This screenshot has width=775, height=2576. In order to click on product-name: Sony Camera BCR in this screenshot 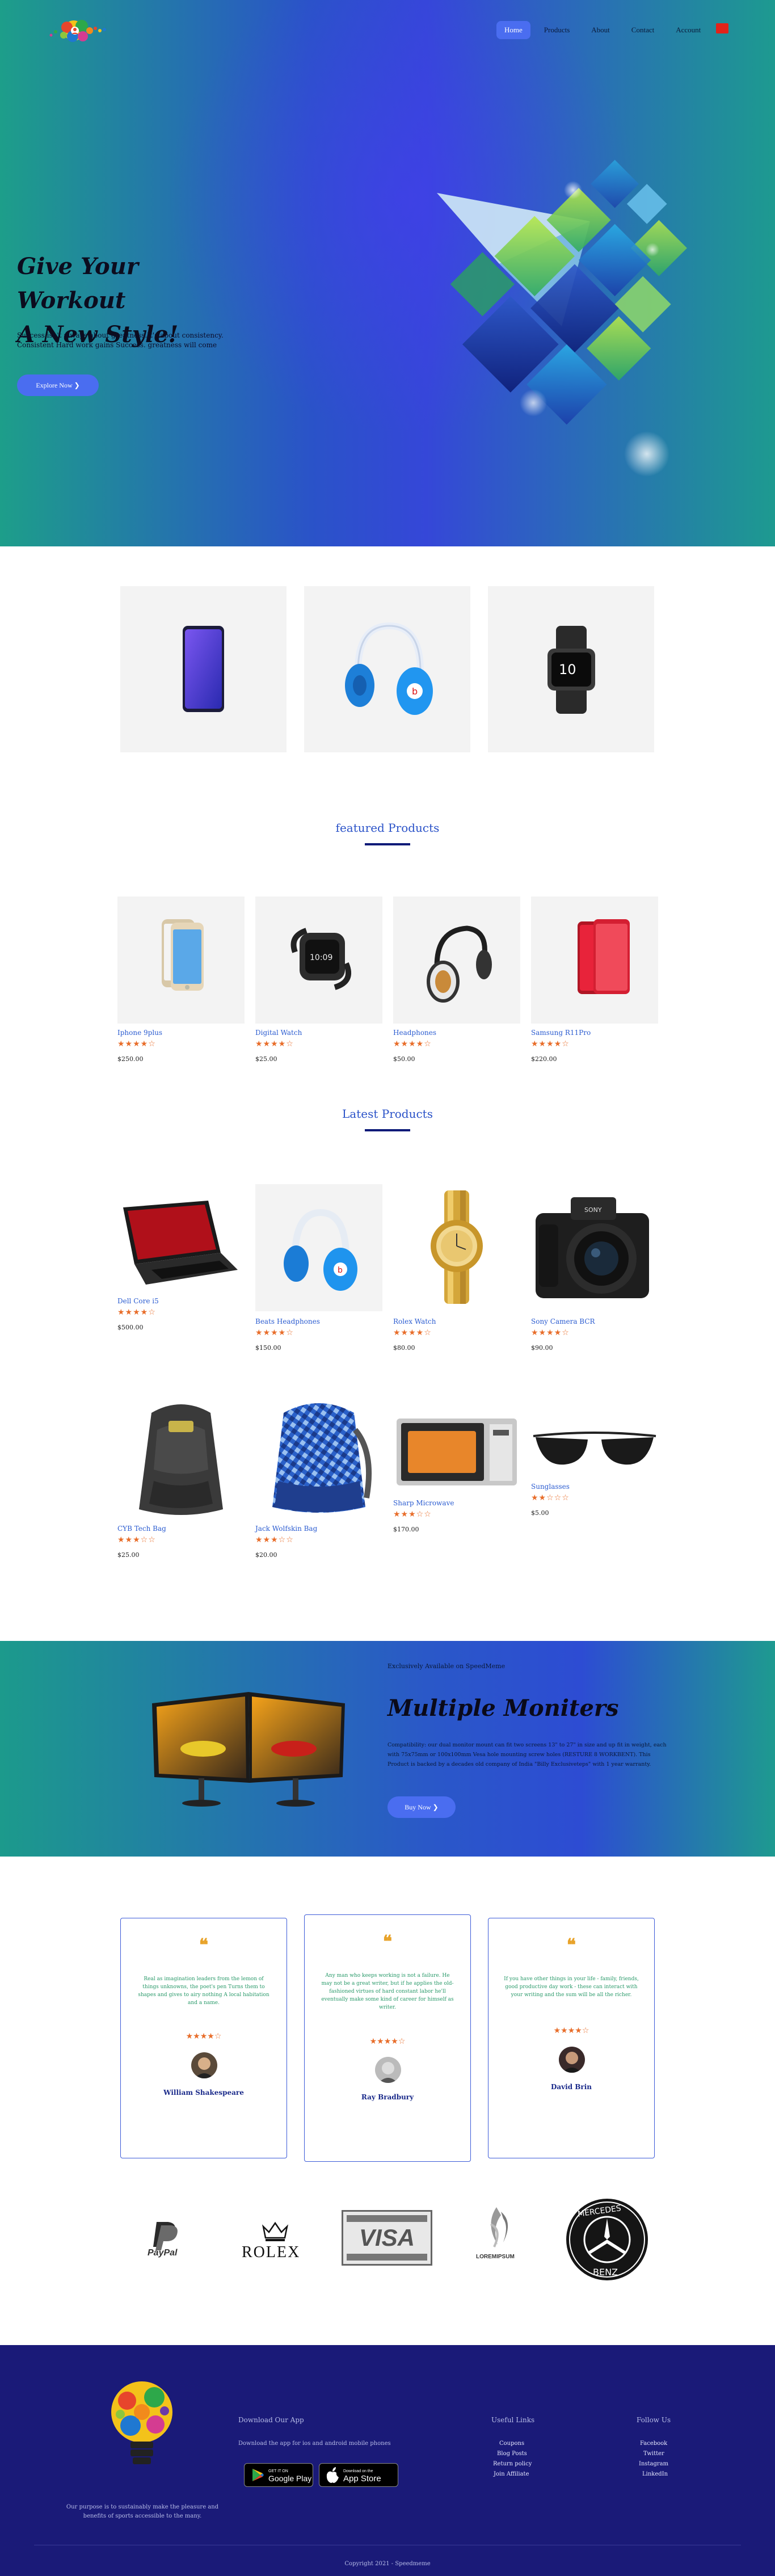, I will do `click(563, 1321)`.